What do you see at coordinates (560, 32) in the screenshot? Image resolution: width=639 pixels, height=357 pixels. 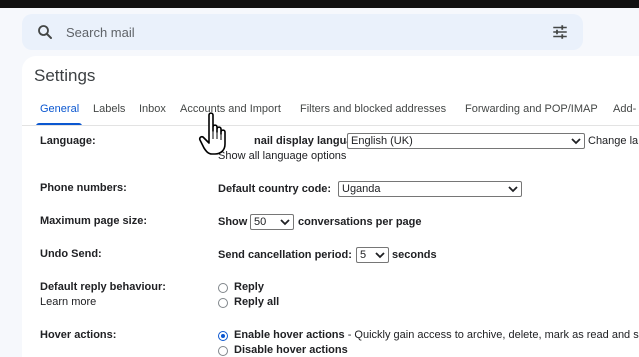 I see `tune-icon` at bounding box center [560, 32].